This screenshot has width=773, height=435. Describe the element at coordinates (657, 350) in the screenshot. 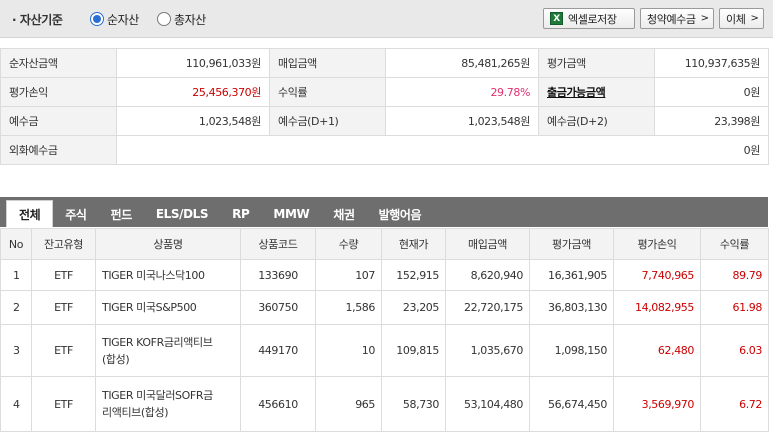

I see `cell-pnl: 62,480` at that location.